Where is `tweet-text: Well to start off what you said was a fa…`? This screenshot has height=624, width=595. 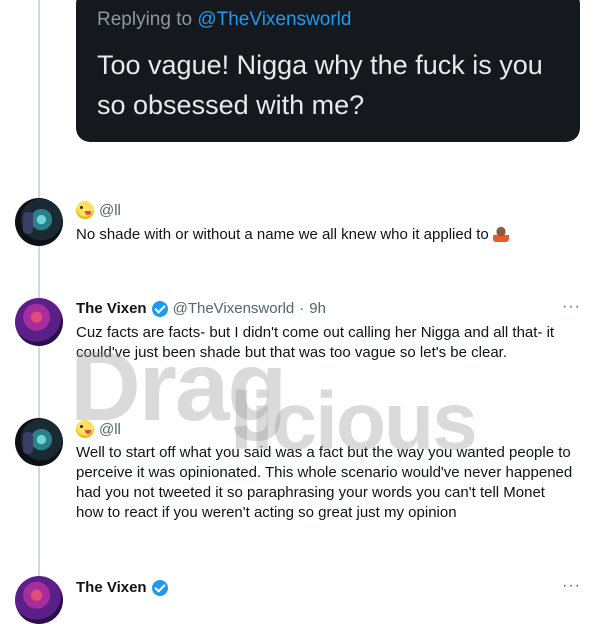 tweet-text: Well to start off what you said was a fa… is located at coordinates (324, 482).